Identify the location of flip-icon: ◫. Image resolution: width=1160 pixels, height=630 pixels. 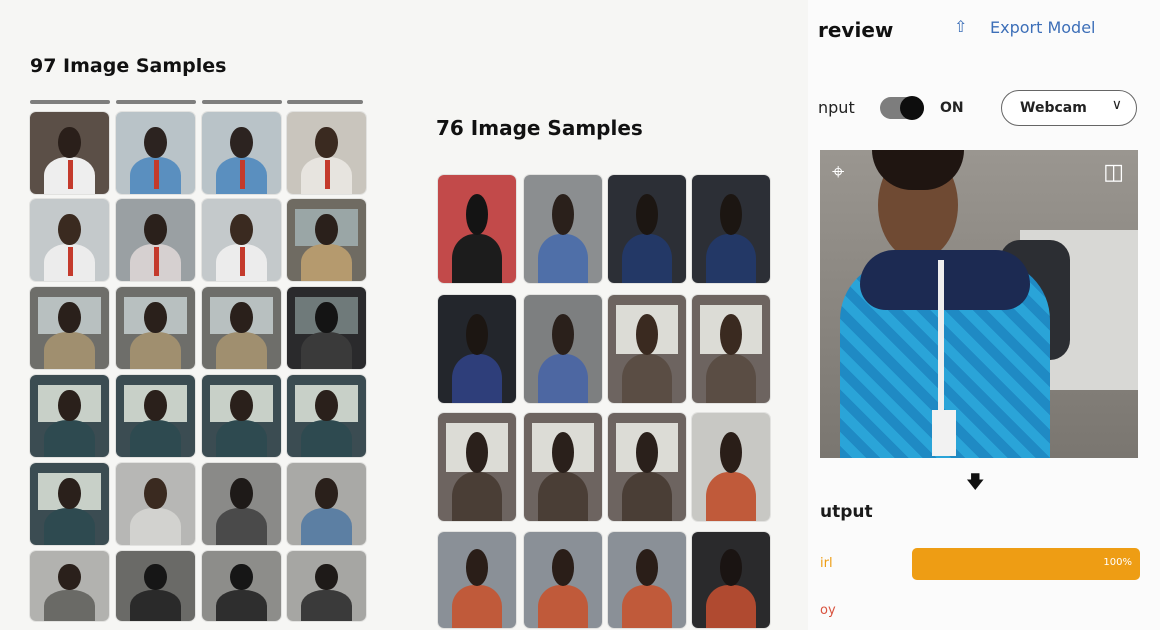
(1113, 172).